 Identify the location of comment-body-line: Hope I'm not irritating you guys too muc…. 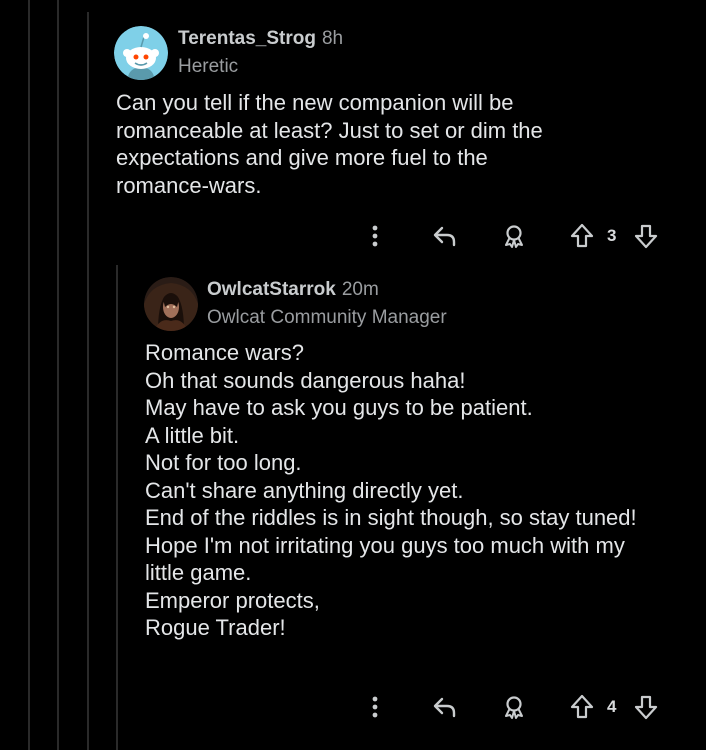
(385, 545).